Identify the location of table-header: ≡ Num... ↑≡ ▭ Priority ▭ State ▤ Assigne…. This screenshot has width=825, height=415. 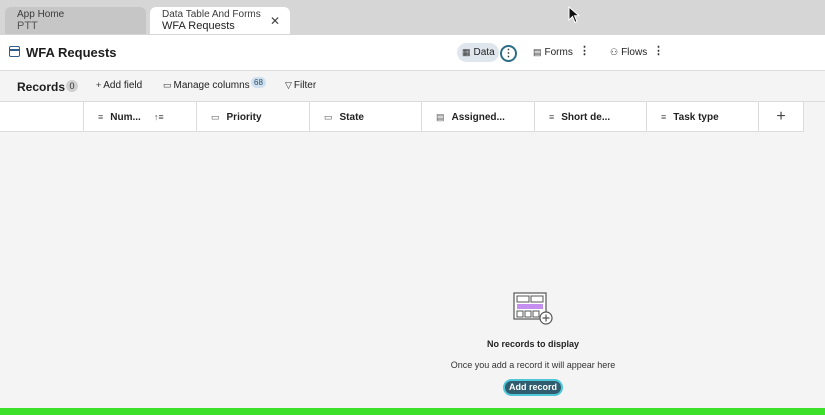
(402, 117).